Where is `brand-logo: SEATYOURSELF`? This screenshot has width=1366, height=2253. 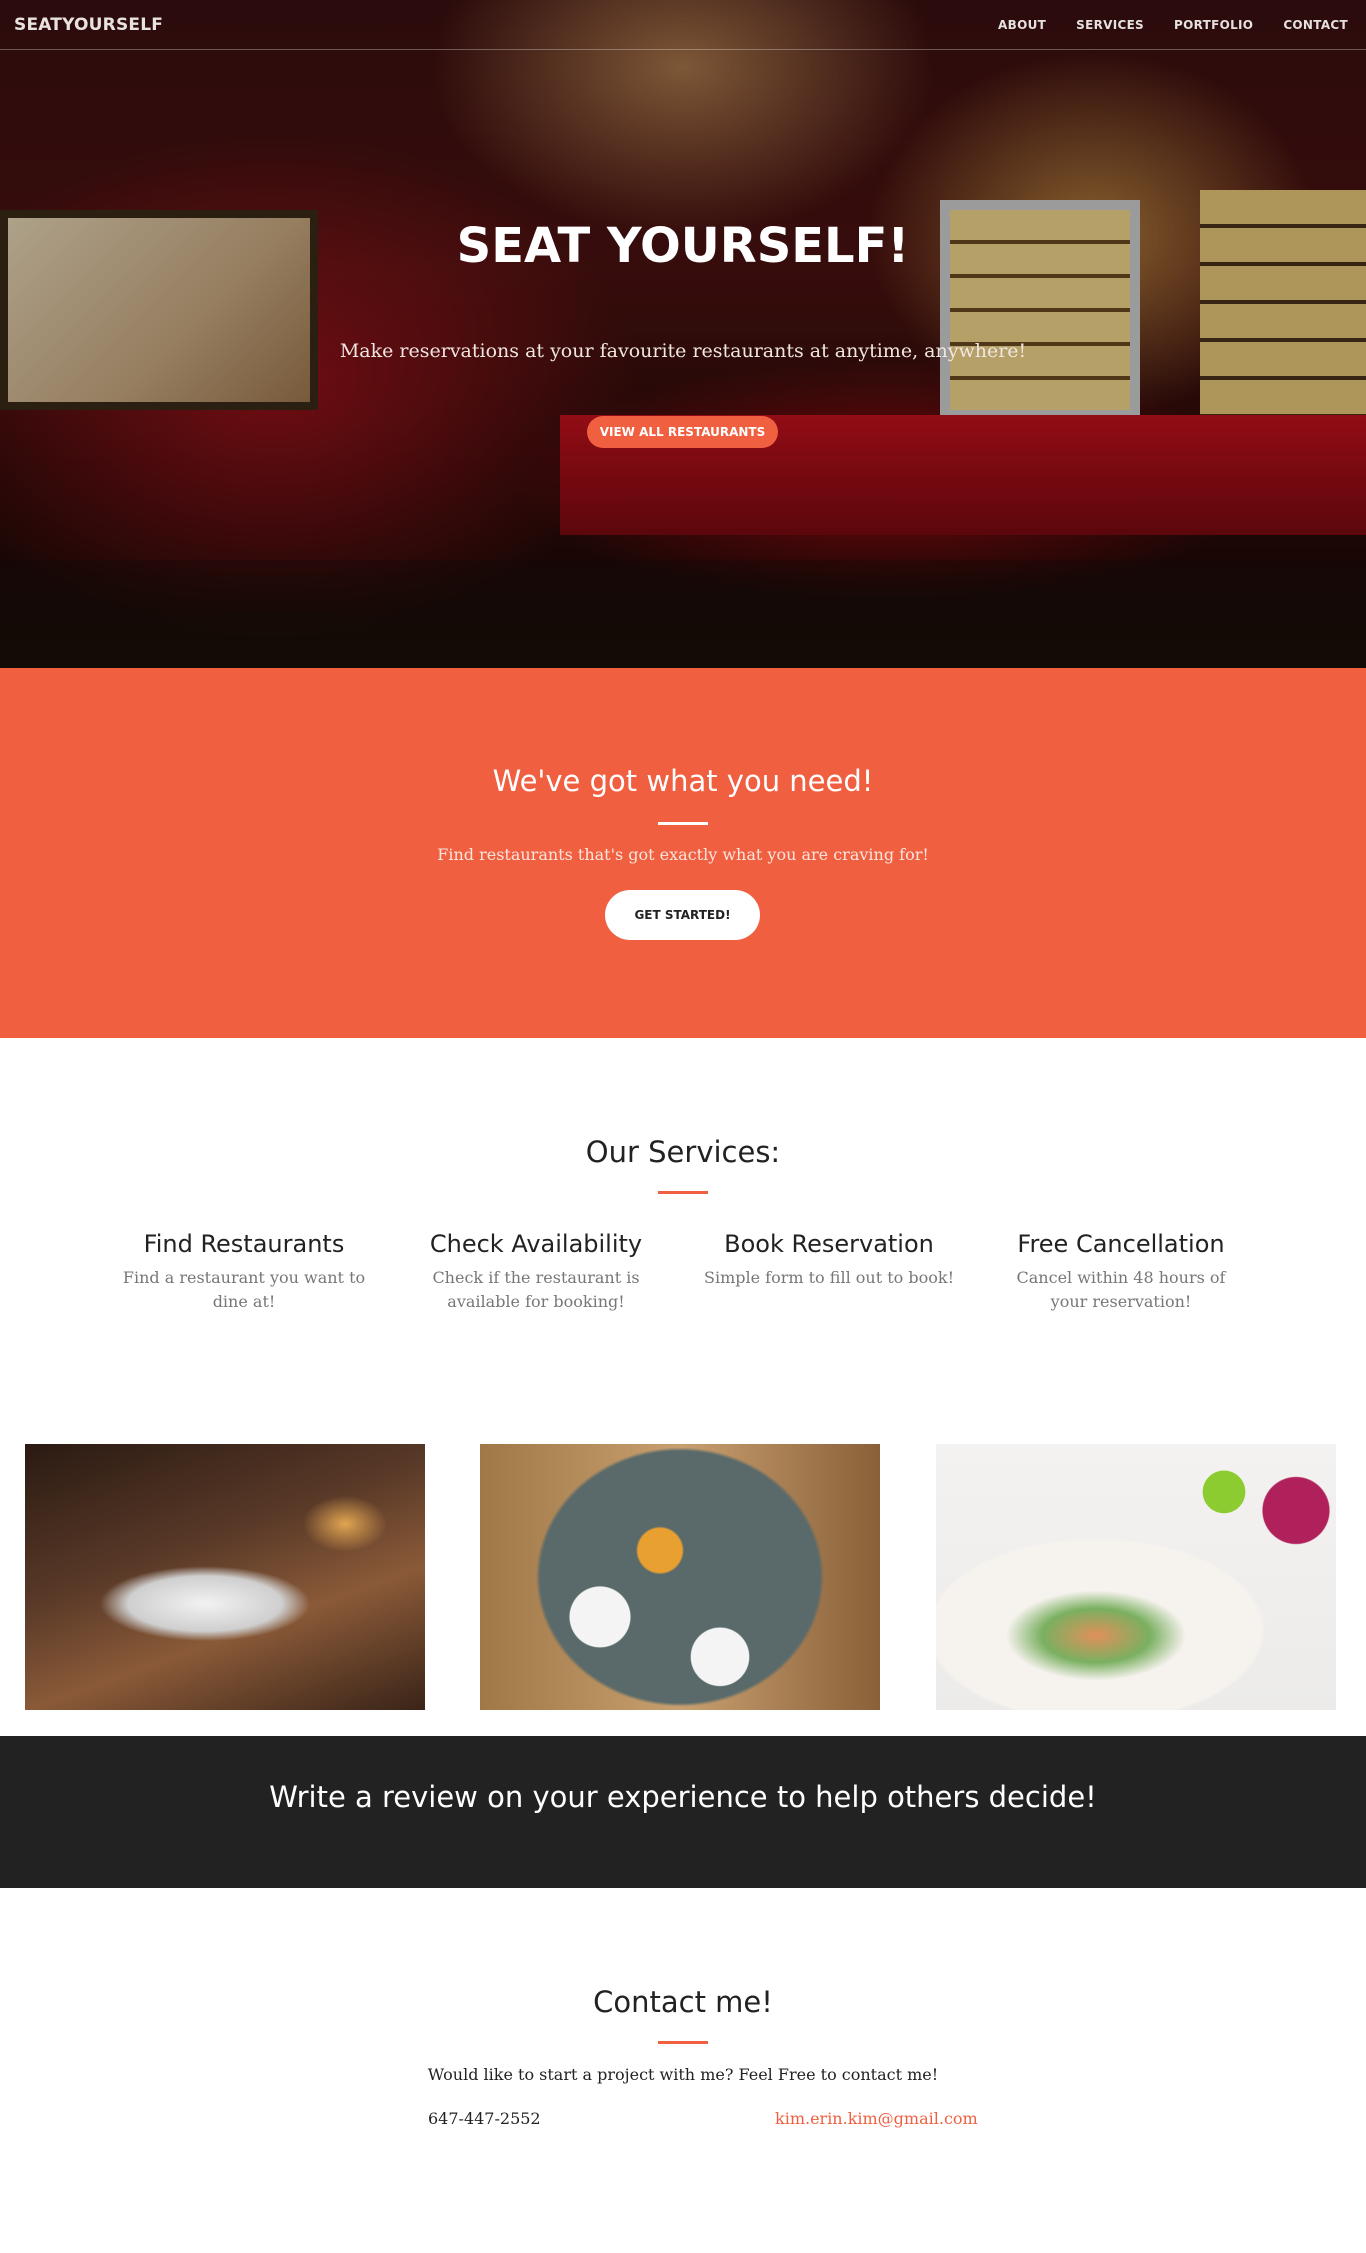 brand-logo: SEATYOURSELF is located at coordinates (88, 25).